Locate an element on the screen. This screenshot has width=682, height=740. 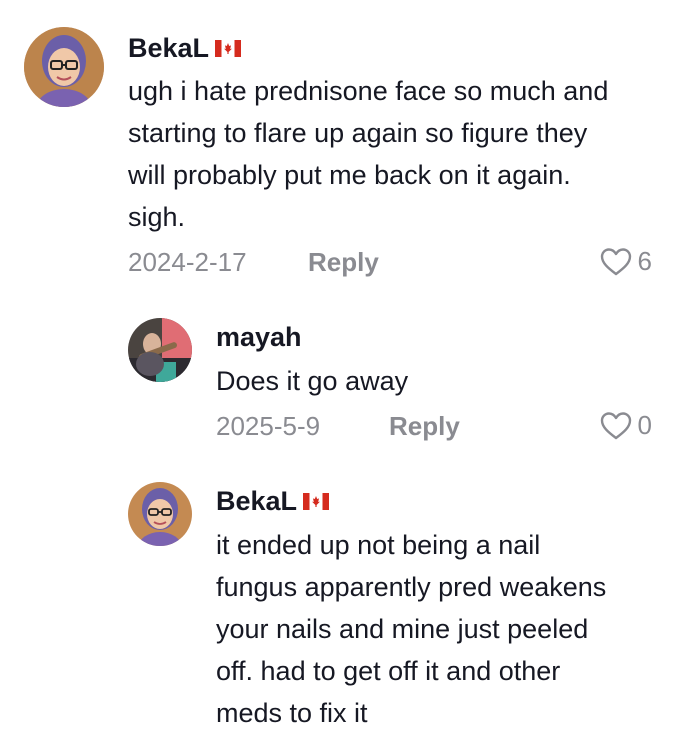
comment-text-line: sigh. is located at coordinates (157, 217).